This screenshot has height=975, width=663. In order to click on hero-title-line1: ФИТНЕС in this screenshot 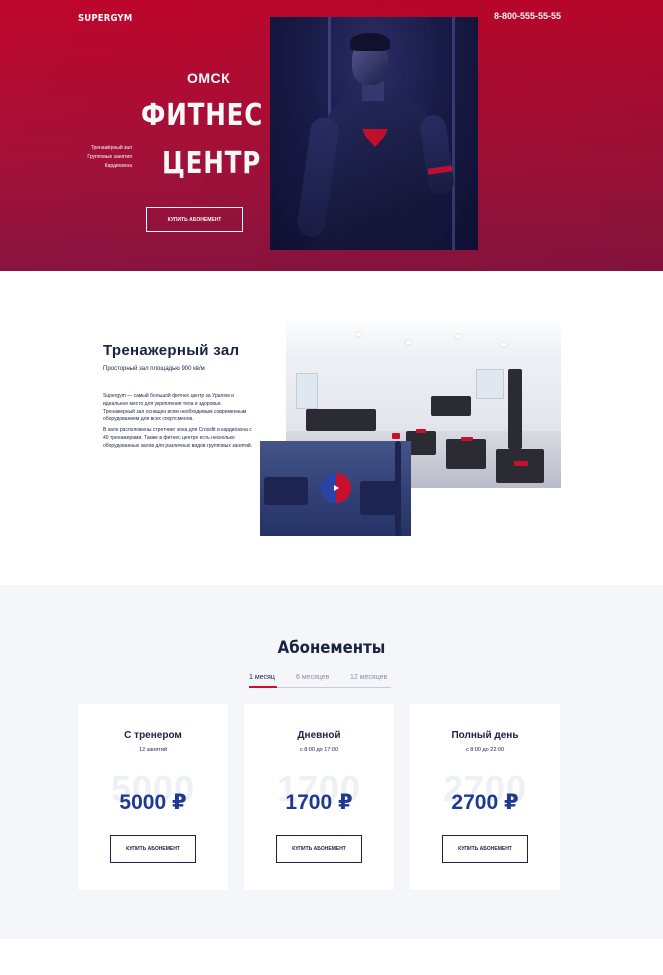, I will do `click(202, 115)`.